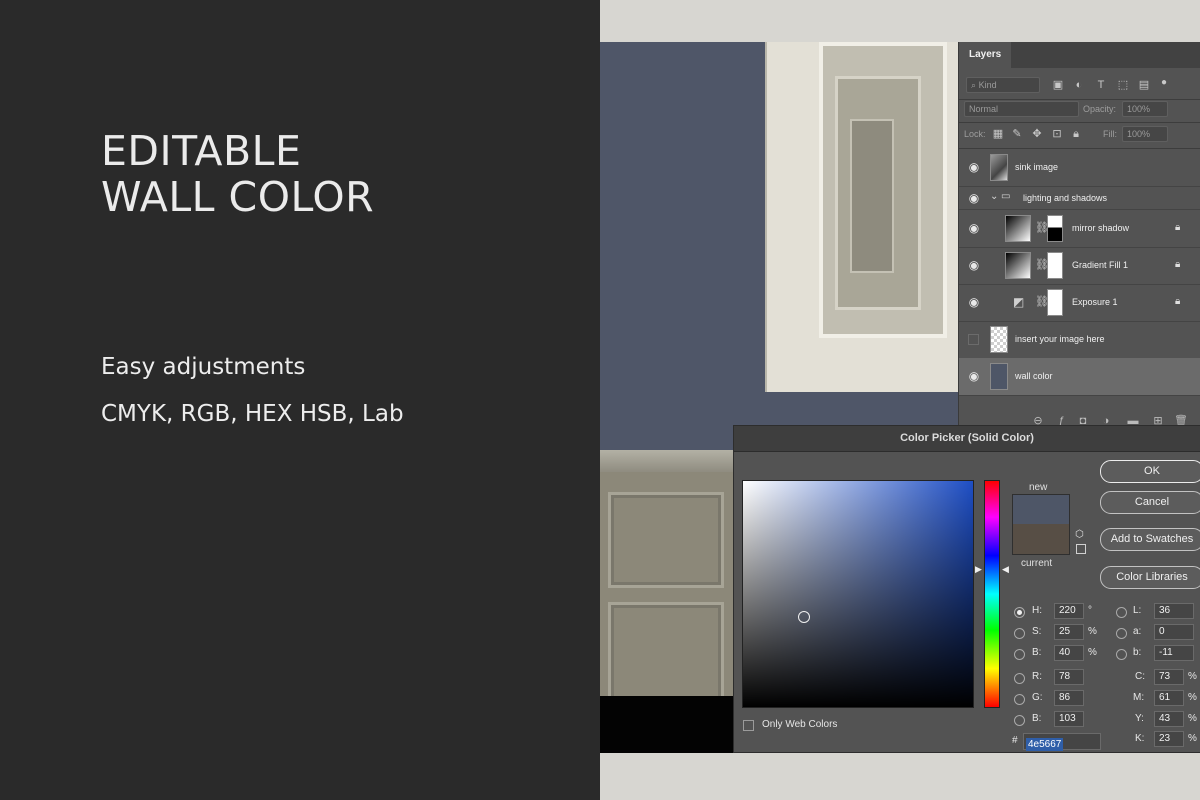 Image resolution: width=1200 pixels, height=800 pixels. Describe the element at coordinates (1174, 653) in the screenshot. I see `lab-b-input: -11` at that location.